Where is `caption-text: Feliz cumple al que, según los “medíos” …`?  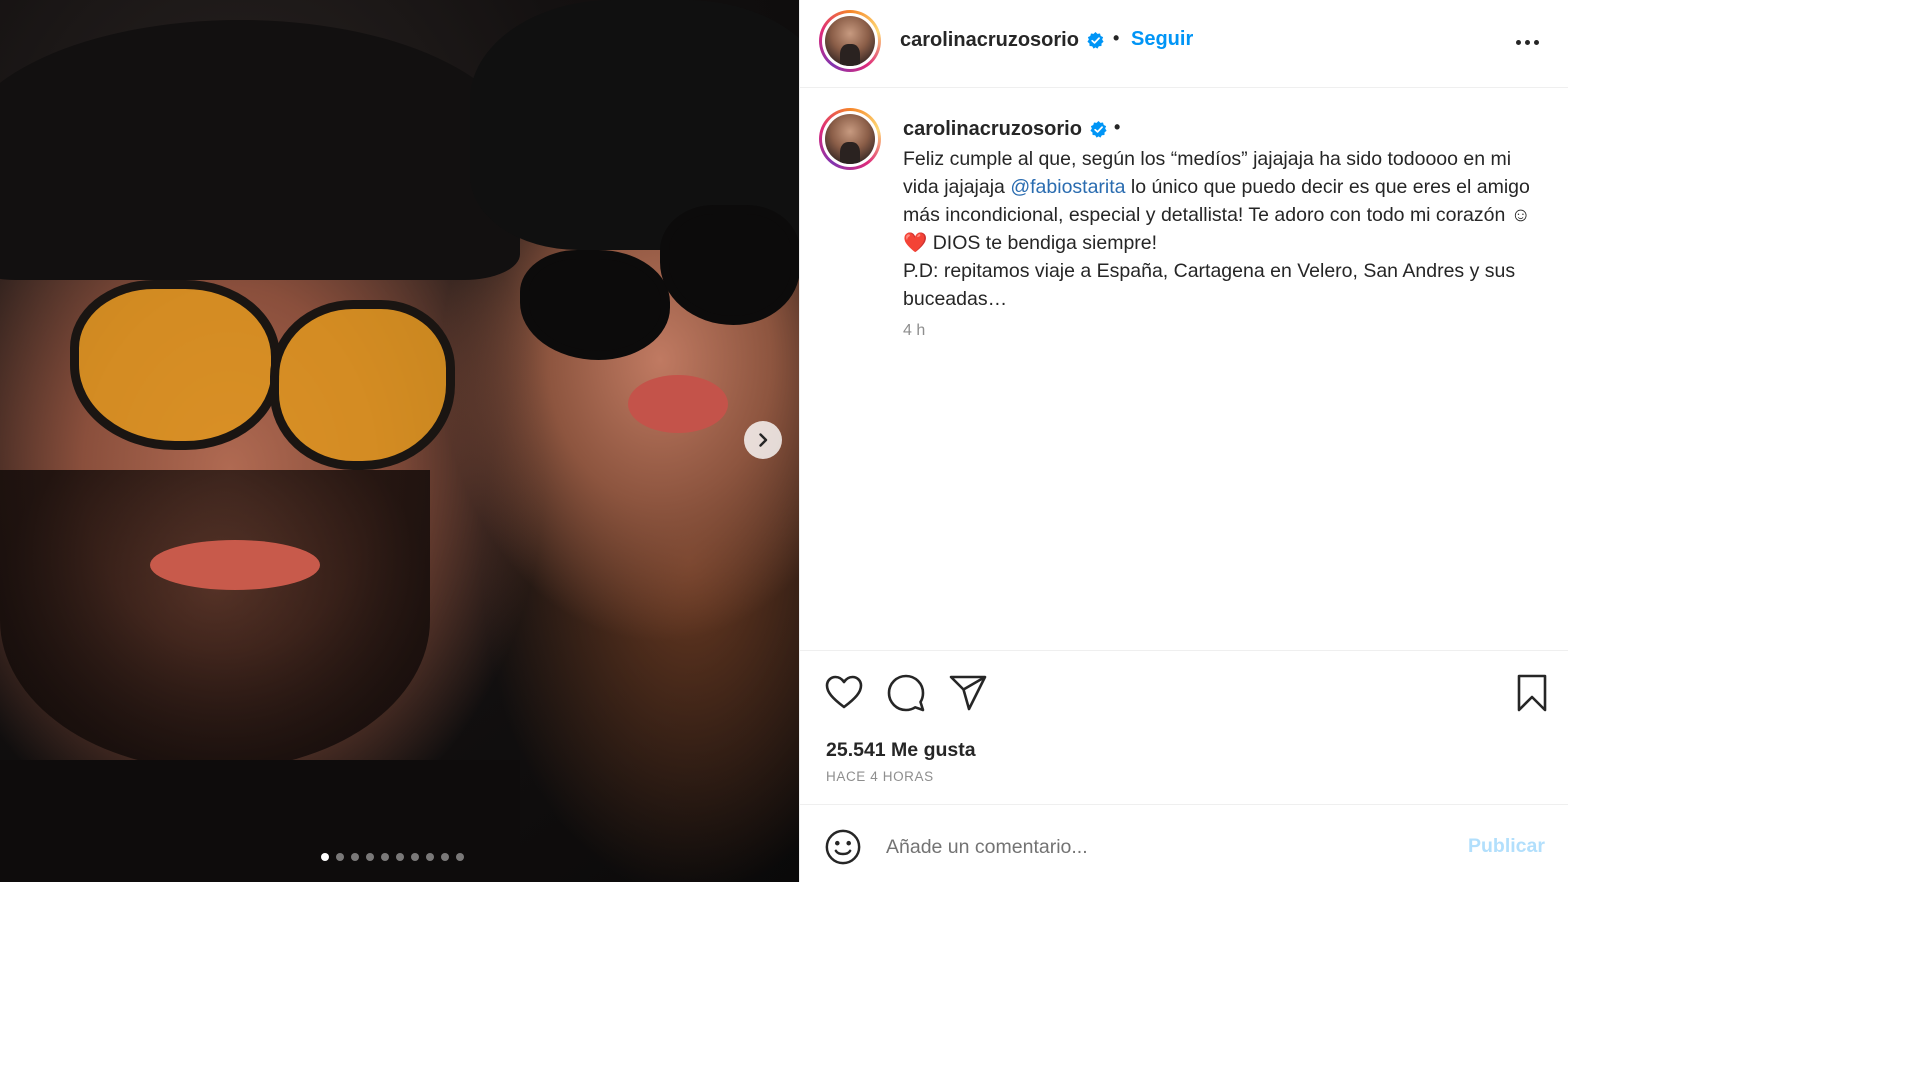
caption-text: Feliz cumple al que, según los “medíos” … is located at coordinates (1223, 229).